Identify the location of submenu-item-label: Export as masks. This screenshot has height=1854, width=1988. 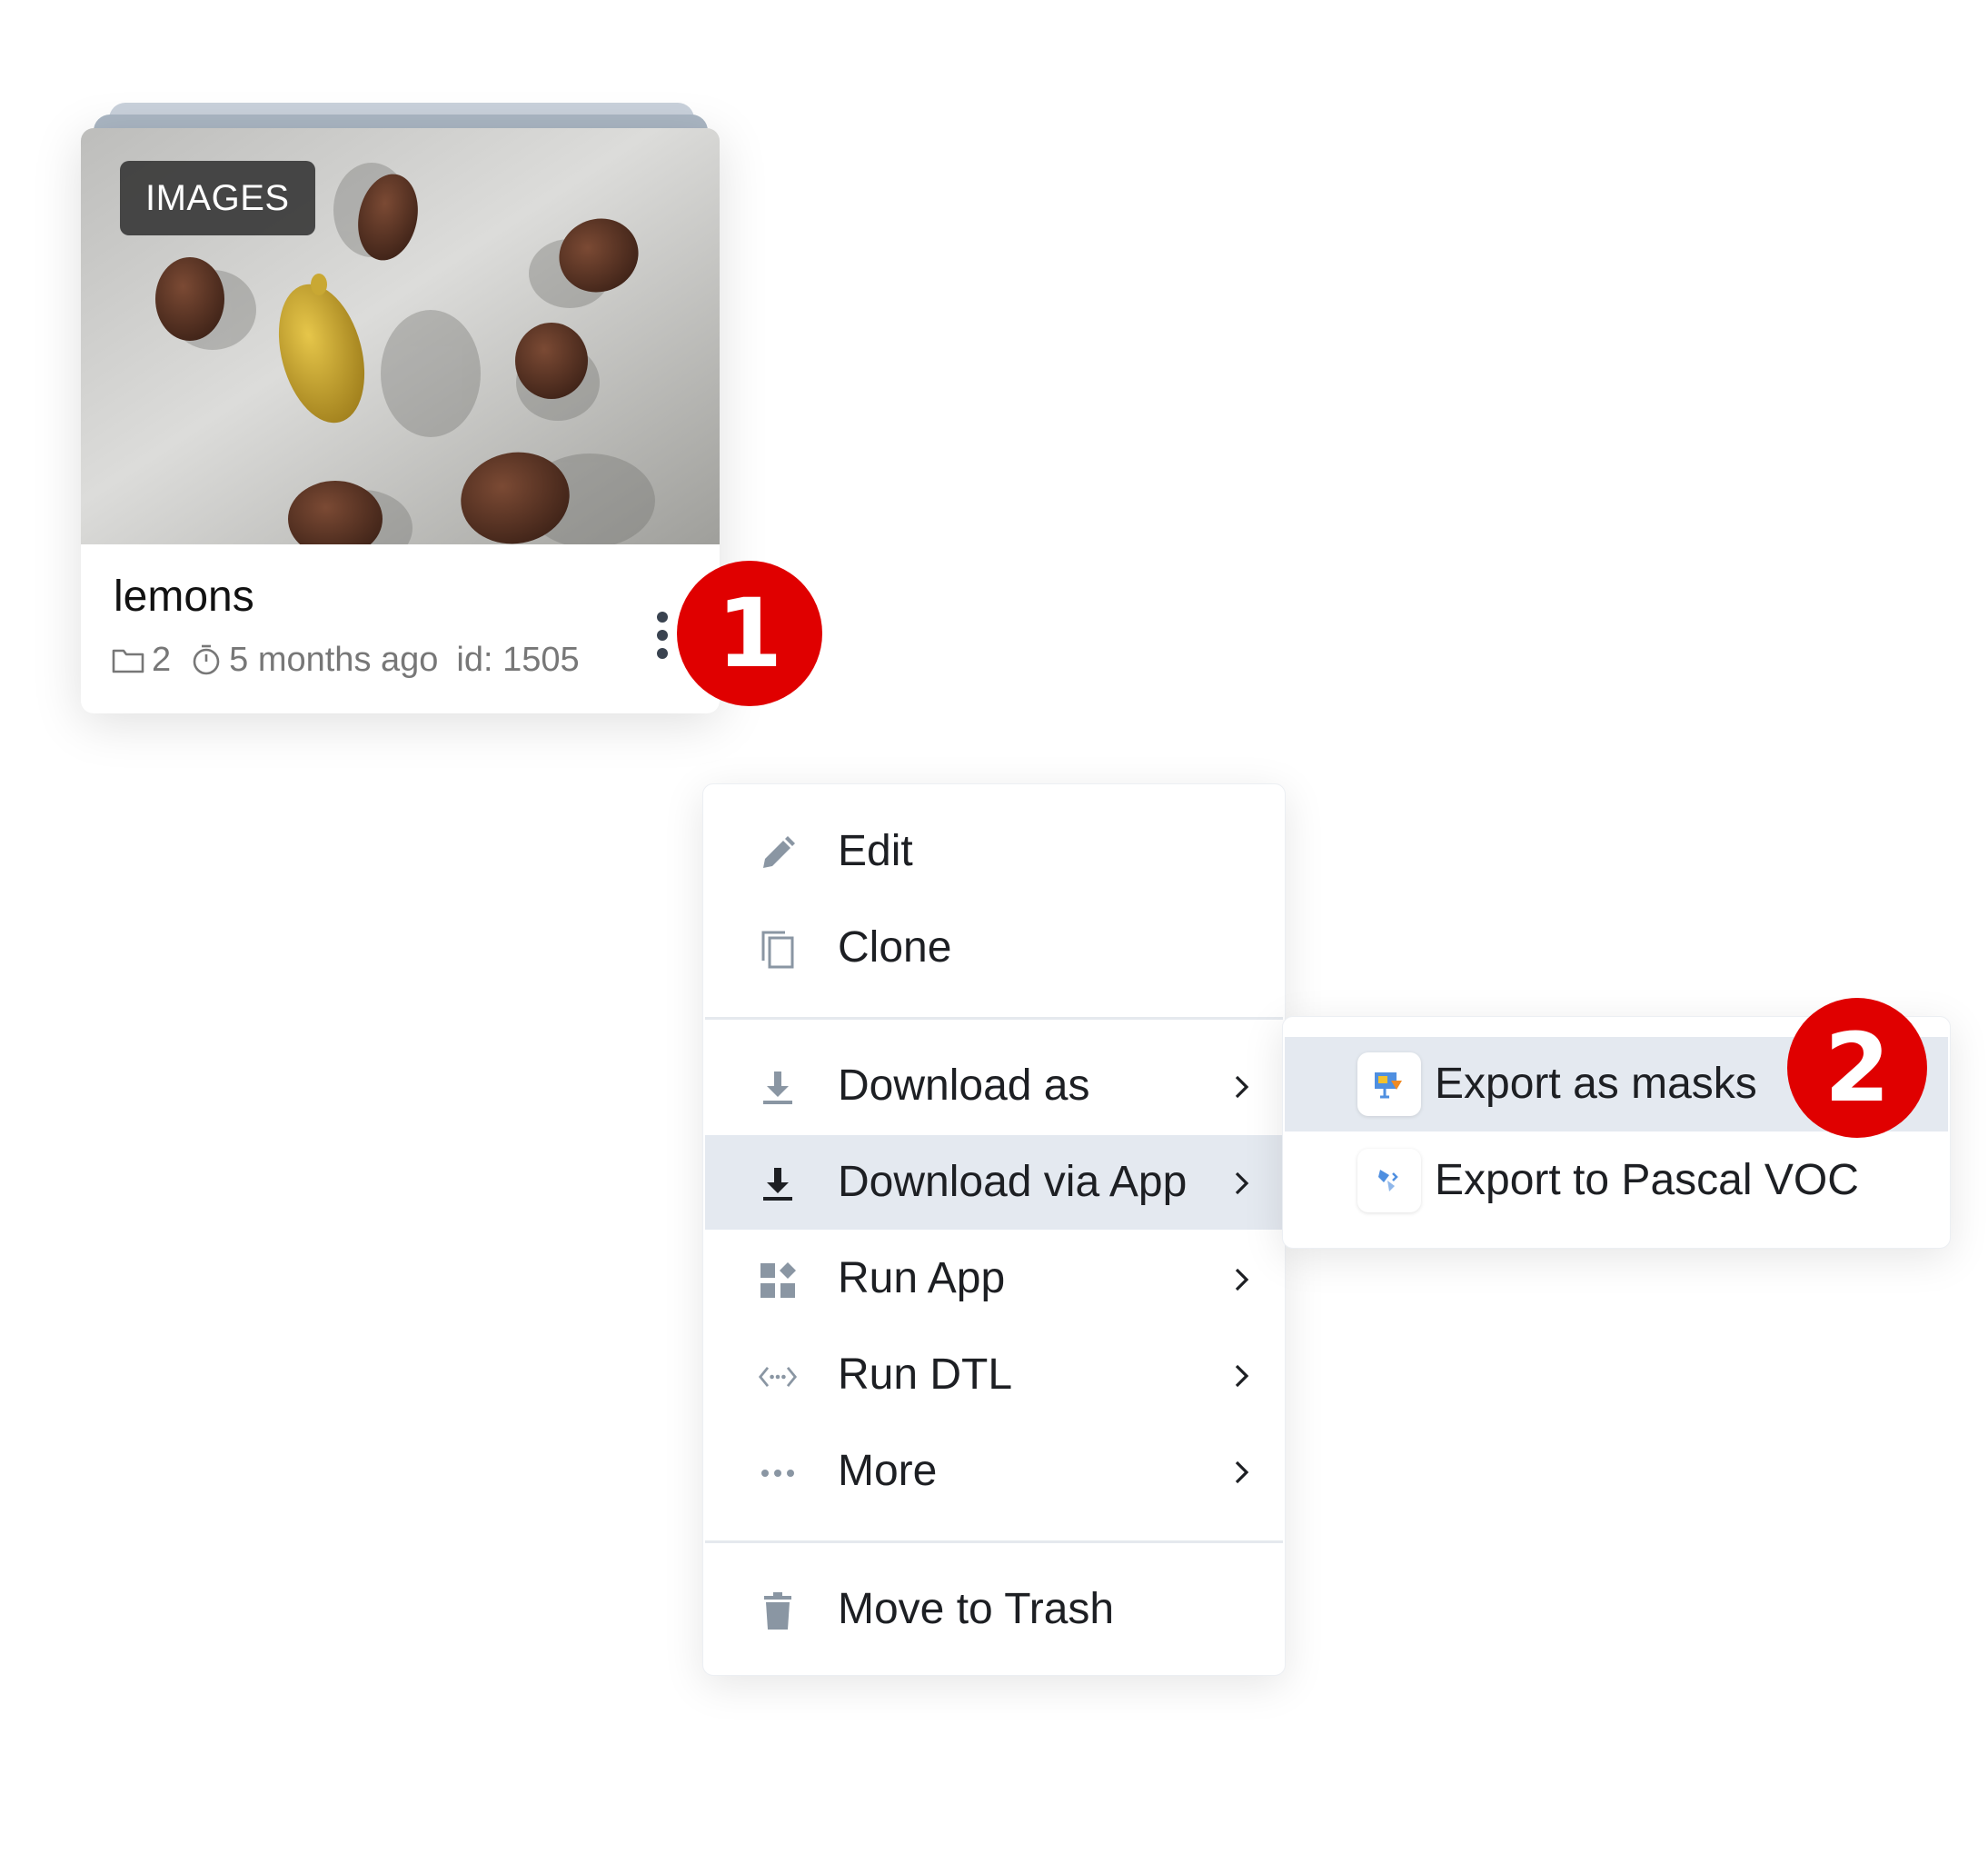
(1596, 1084).